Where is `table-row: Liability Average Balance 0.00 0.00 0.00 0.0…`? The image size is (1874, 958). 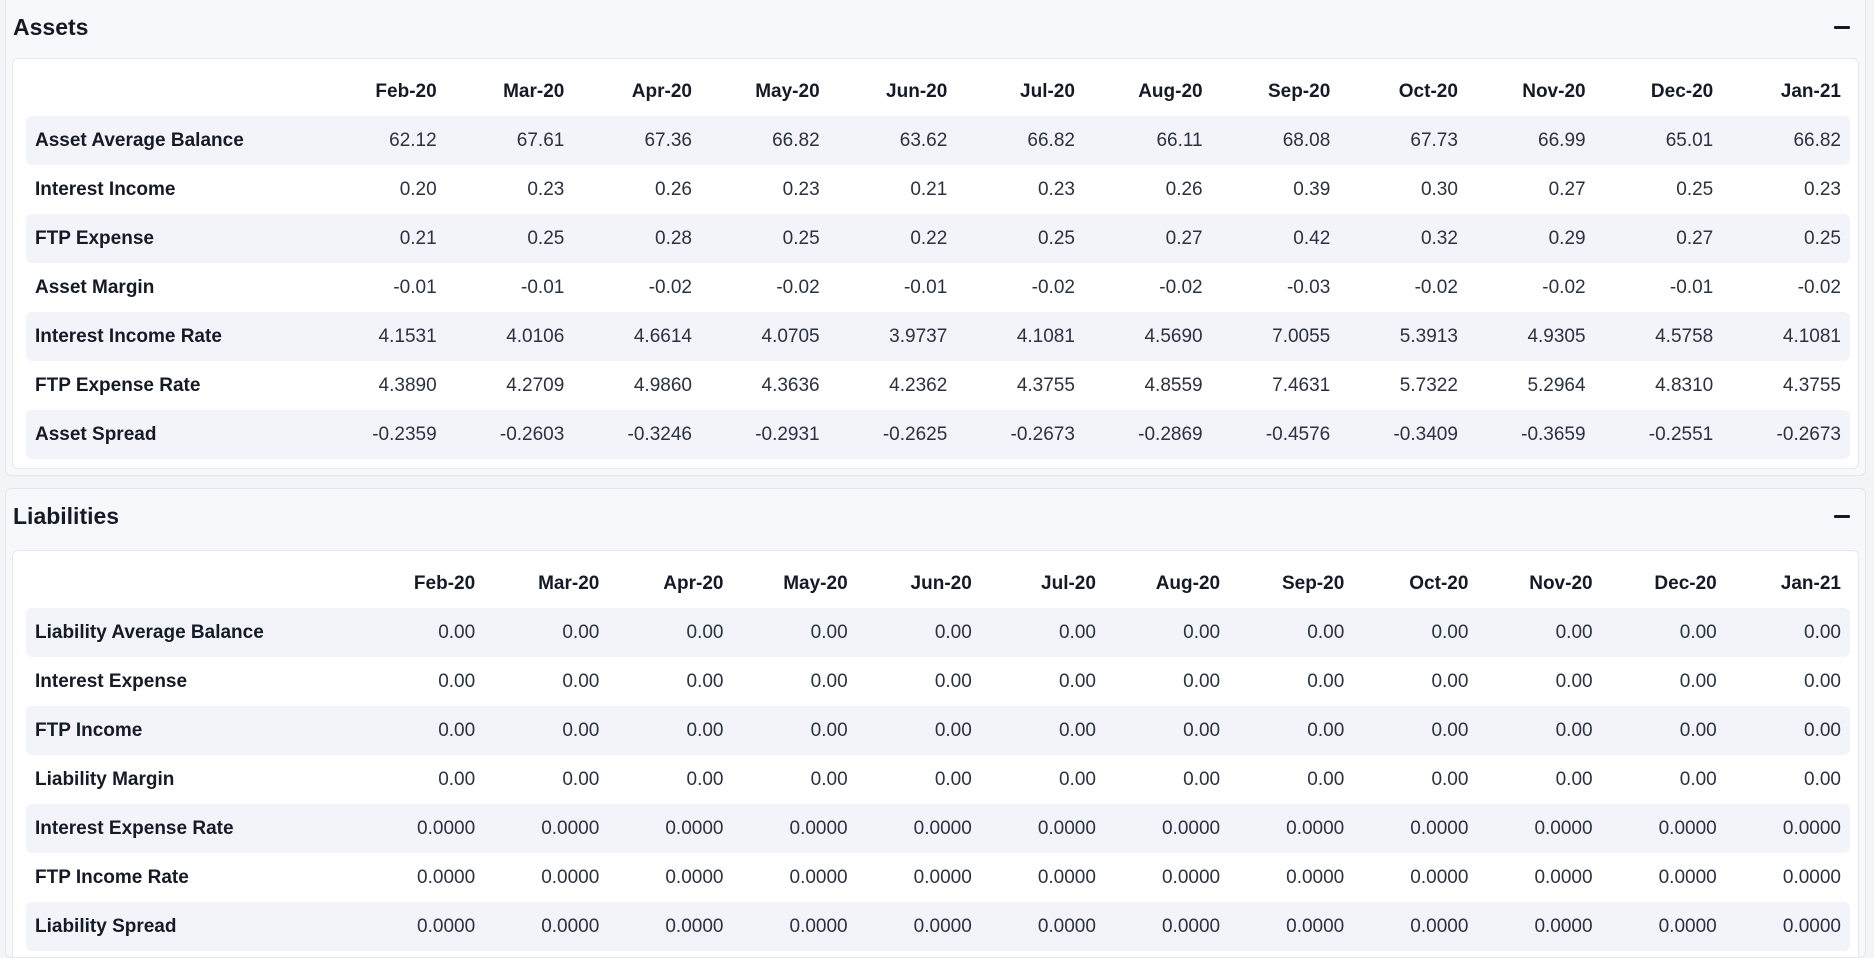 table-row: Liability Average Balance 0.00 0.00 0.00 0.0… is located at coordinates (938, 632).